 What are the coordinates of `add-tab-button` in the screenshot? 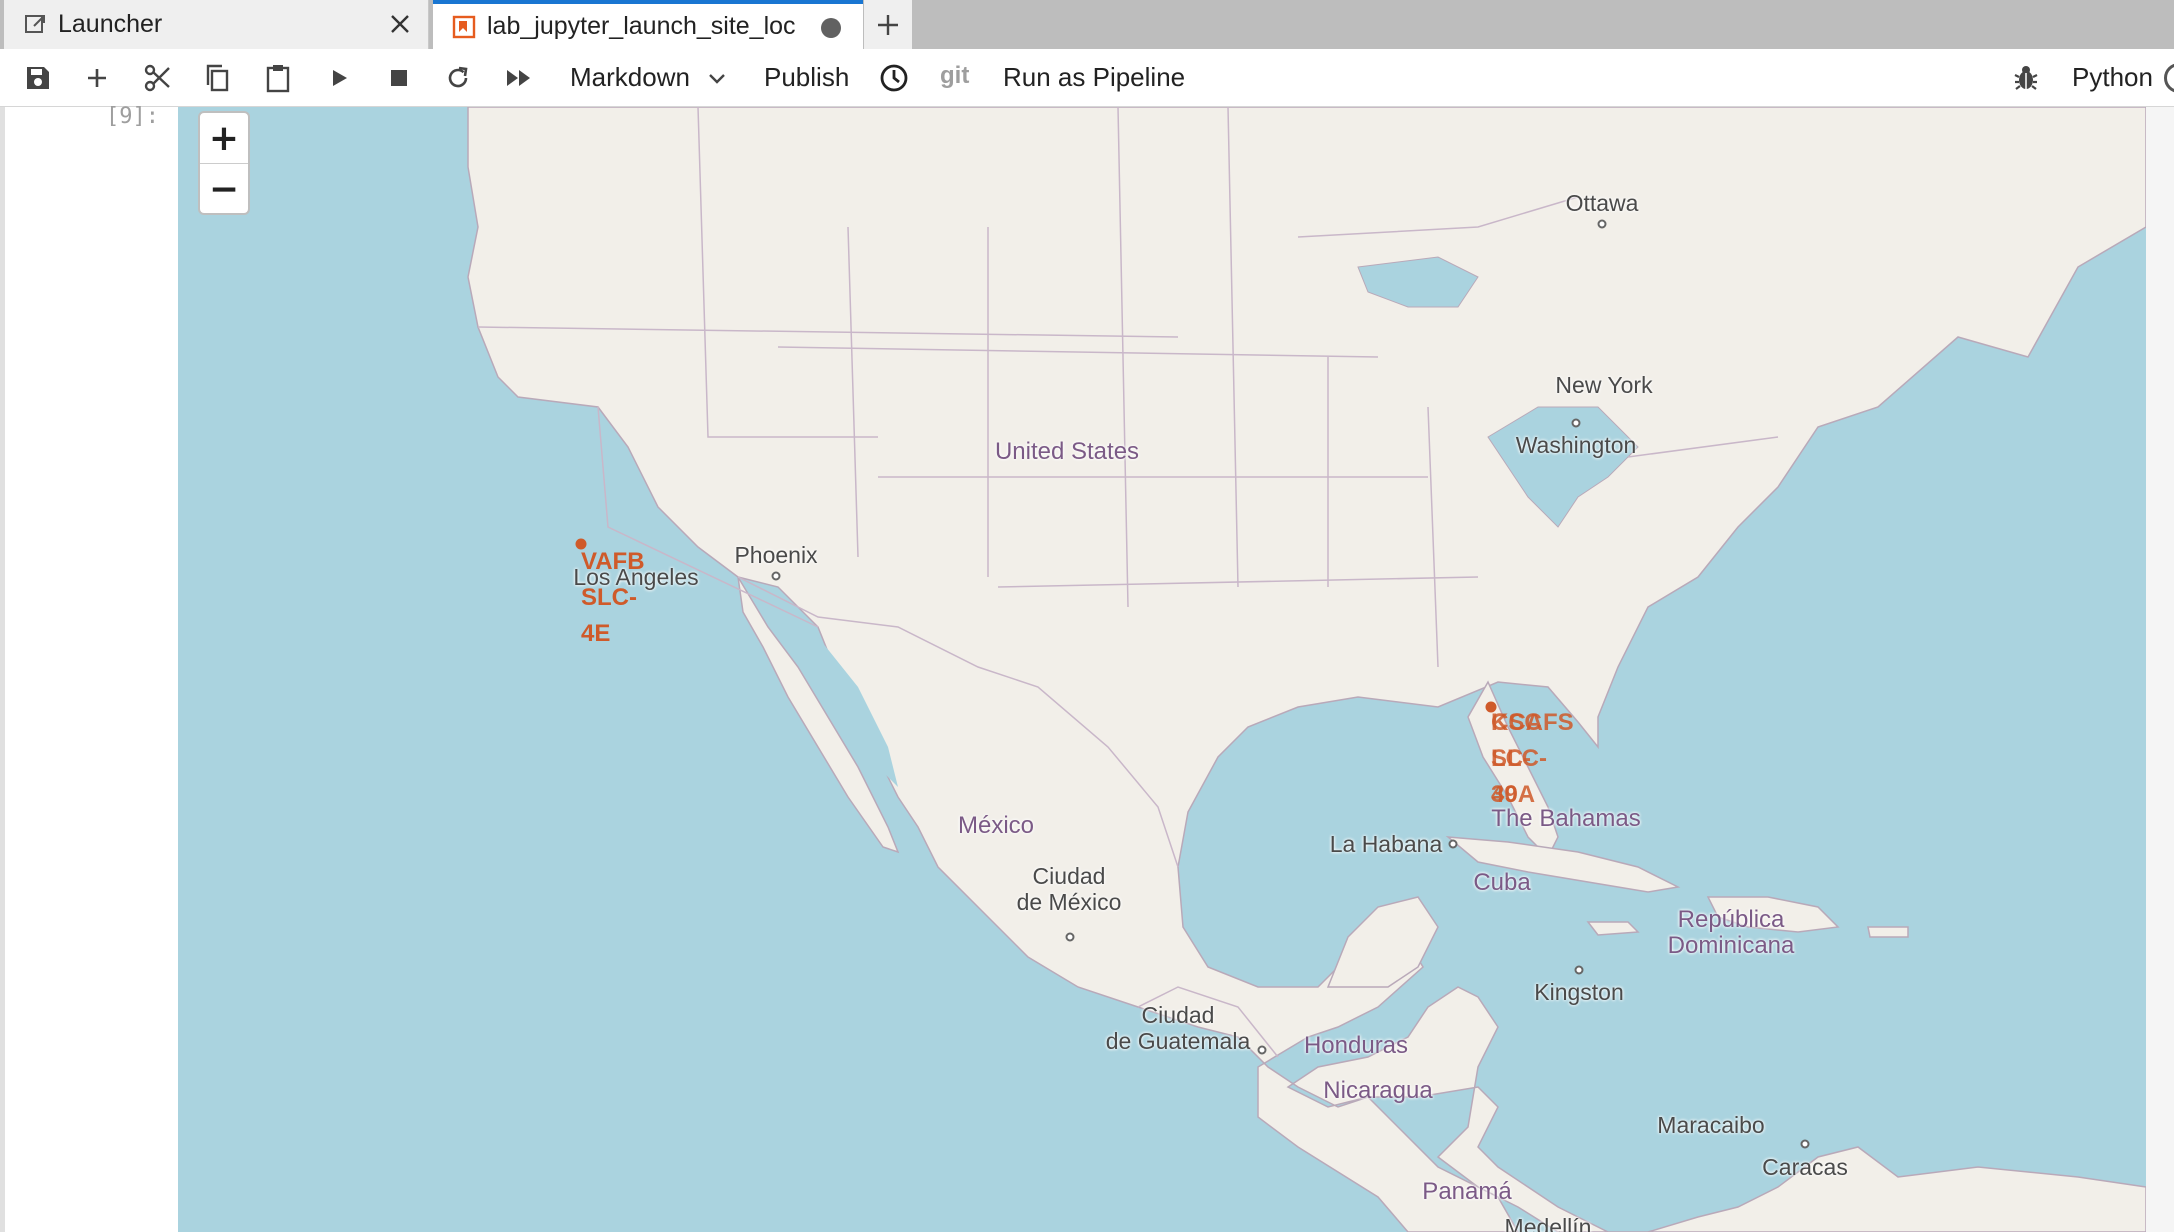 It's located at (888, 24).